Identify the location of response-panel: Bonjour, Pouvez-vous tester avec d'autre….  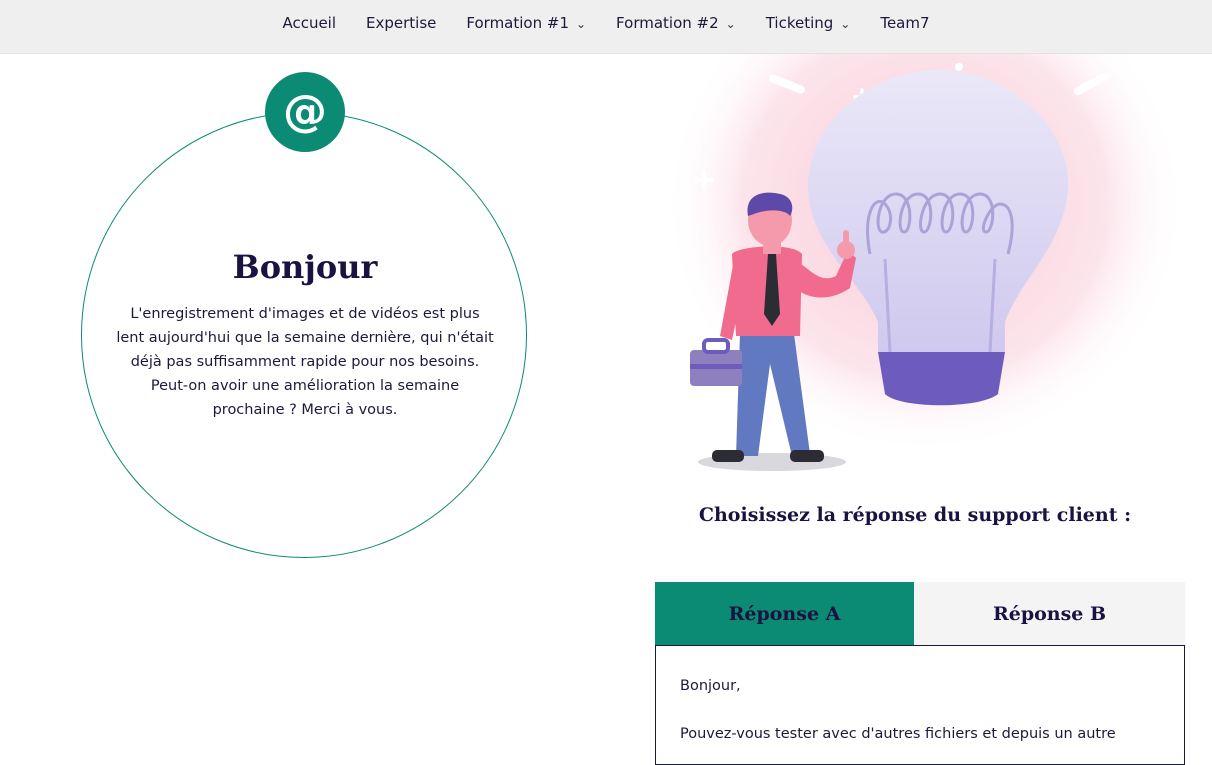
(920, 705).